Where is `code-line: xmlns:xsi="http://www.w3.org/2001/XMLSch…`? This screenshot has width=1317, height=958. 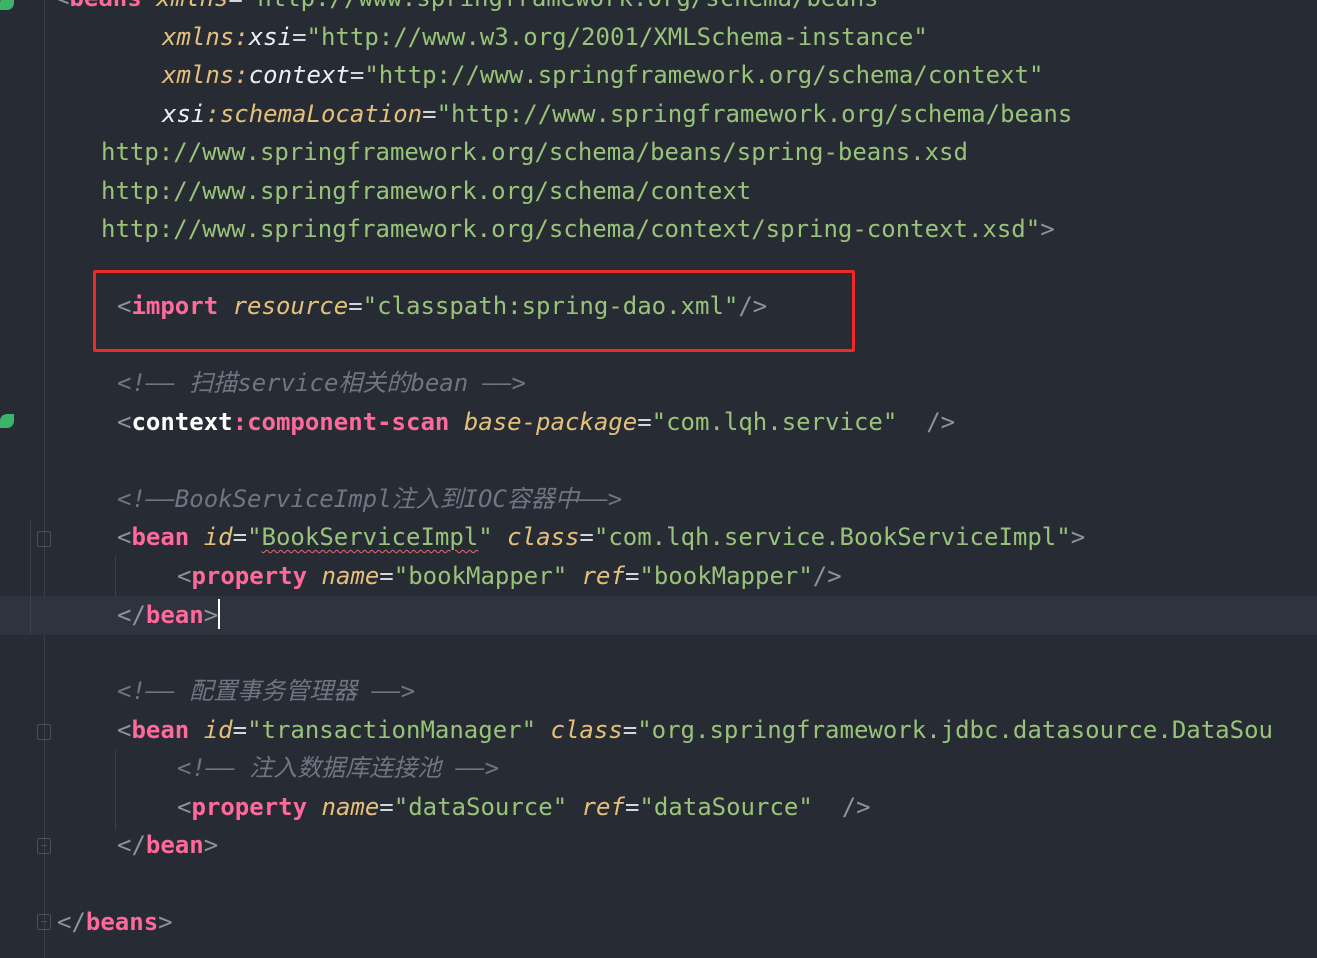 code-line: xmlns:xsi="http://www.w3.org/2001/XMLSch… is located at coordinates (545, 37).